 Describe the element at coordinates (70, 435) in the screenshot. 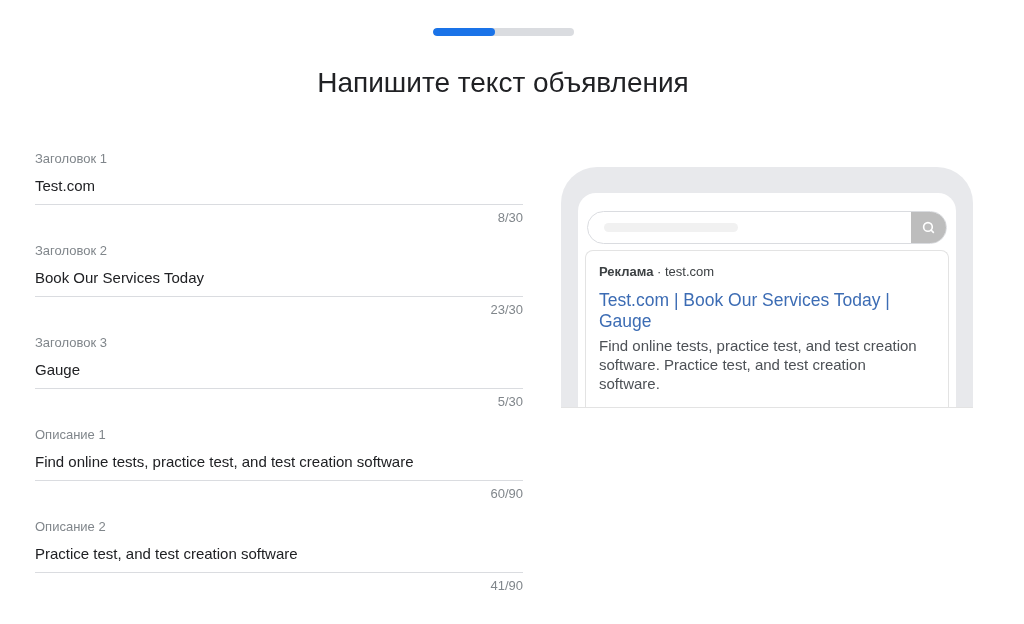

I see `field-label: Описание 1` at that location.